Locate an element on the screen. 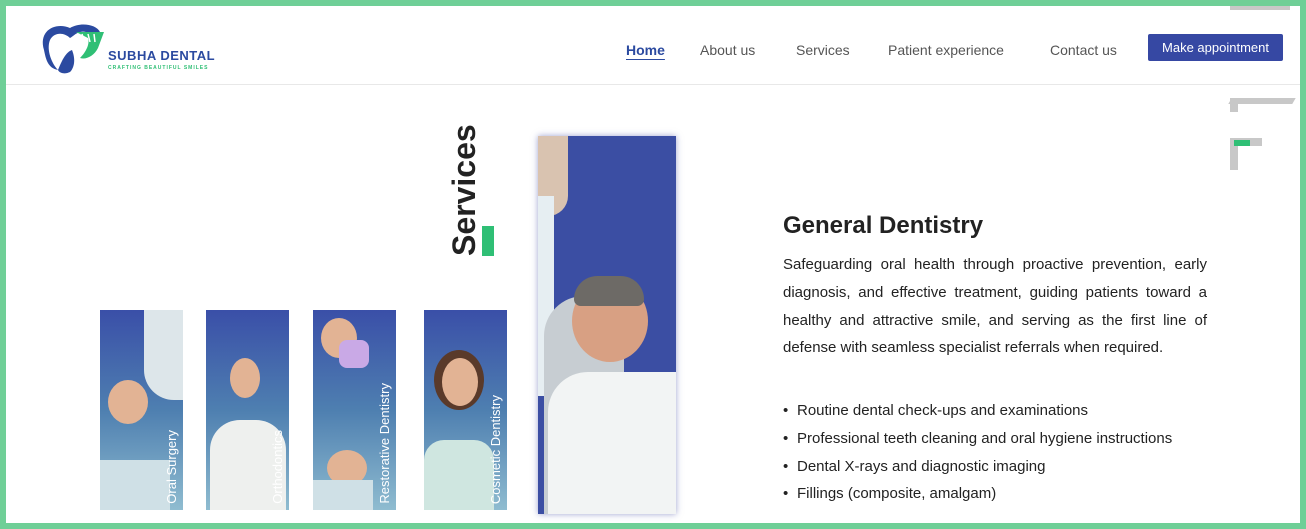 This screenshot has width=1306, height=529. list-item: Fillings (composite, amalgam) is located at coordinates (977, 494).